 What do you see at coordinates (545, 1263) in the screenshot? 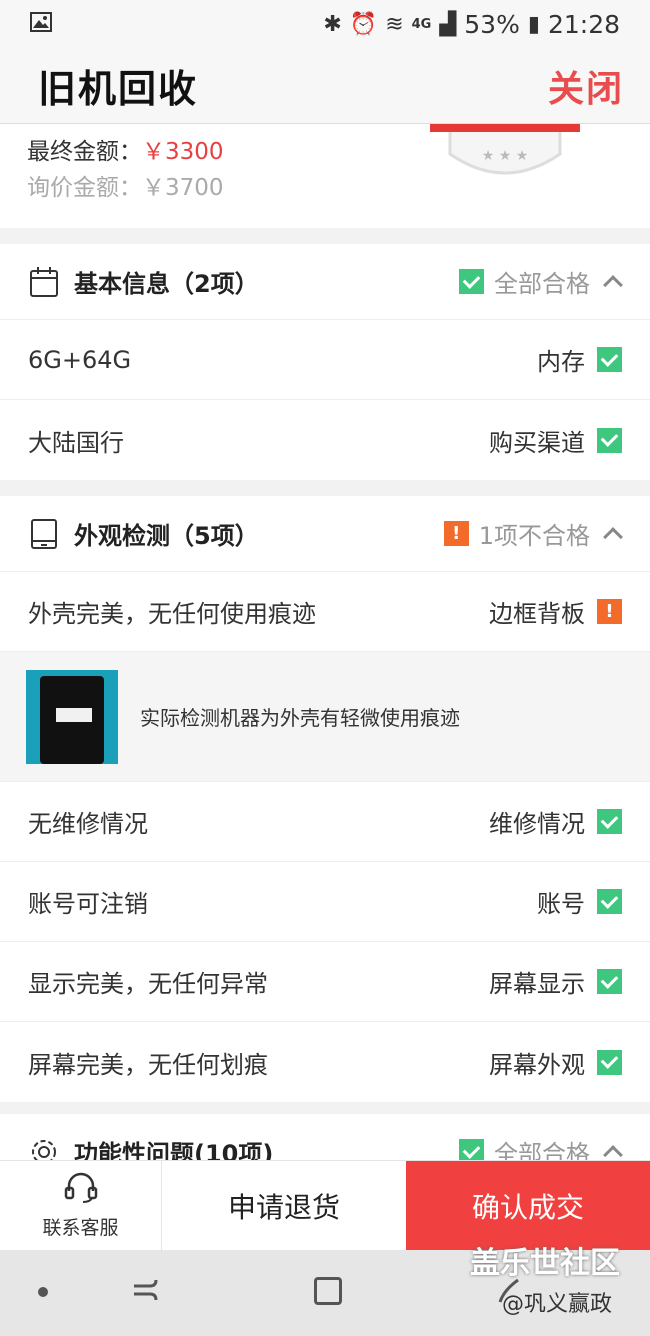
I see `watermark-title: 盖乐世社区` at bounding box center [545, 1263].